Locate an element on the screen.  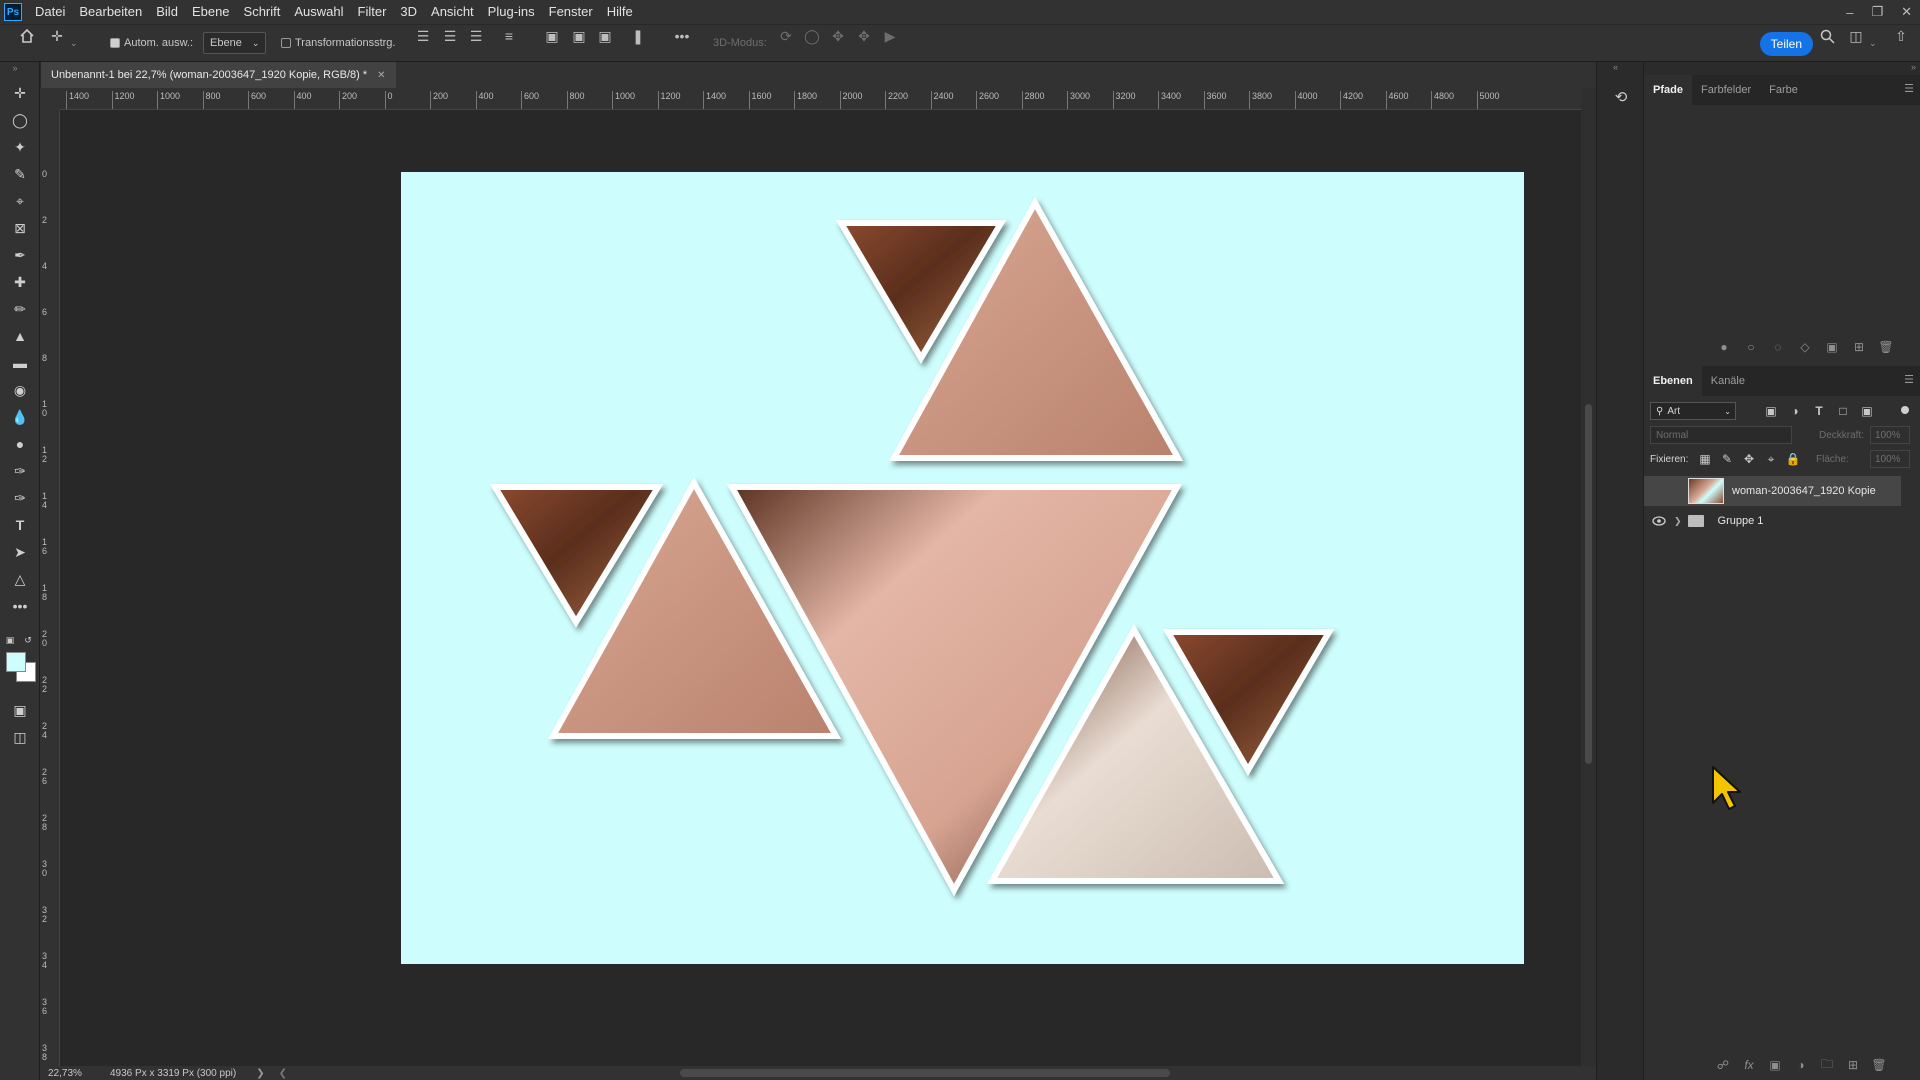
filter-shape-icon: □ is located at coordinates (1843, 411).